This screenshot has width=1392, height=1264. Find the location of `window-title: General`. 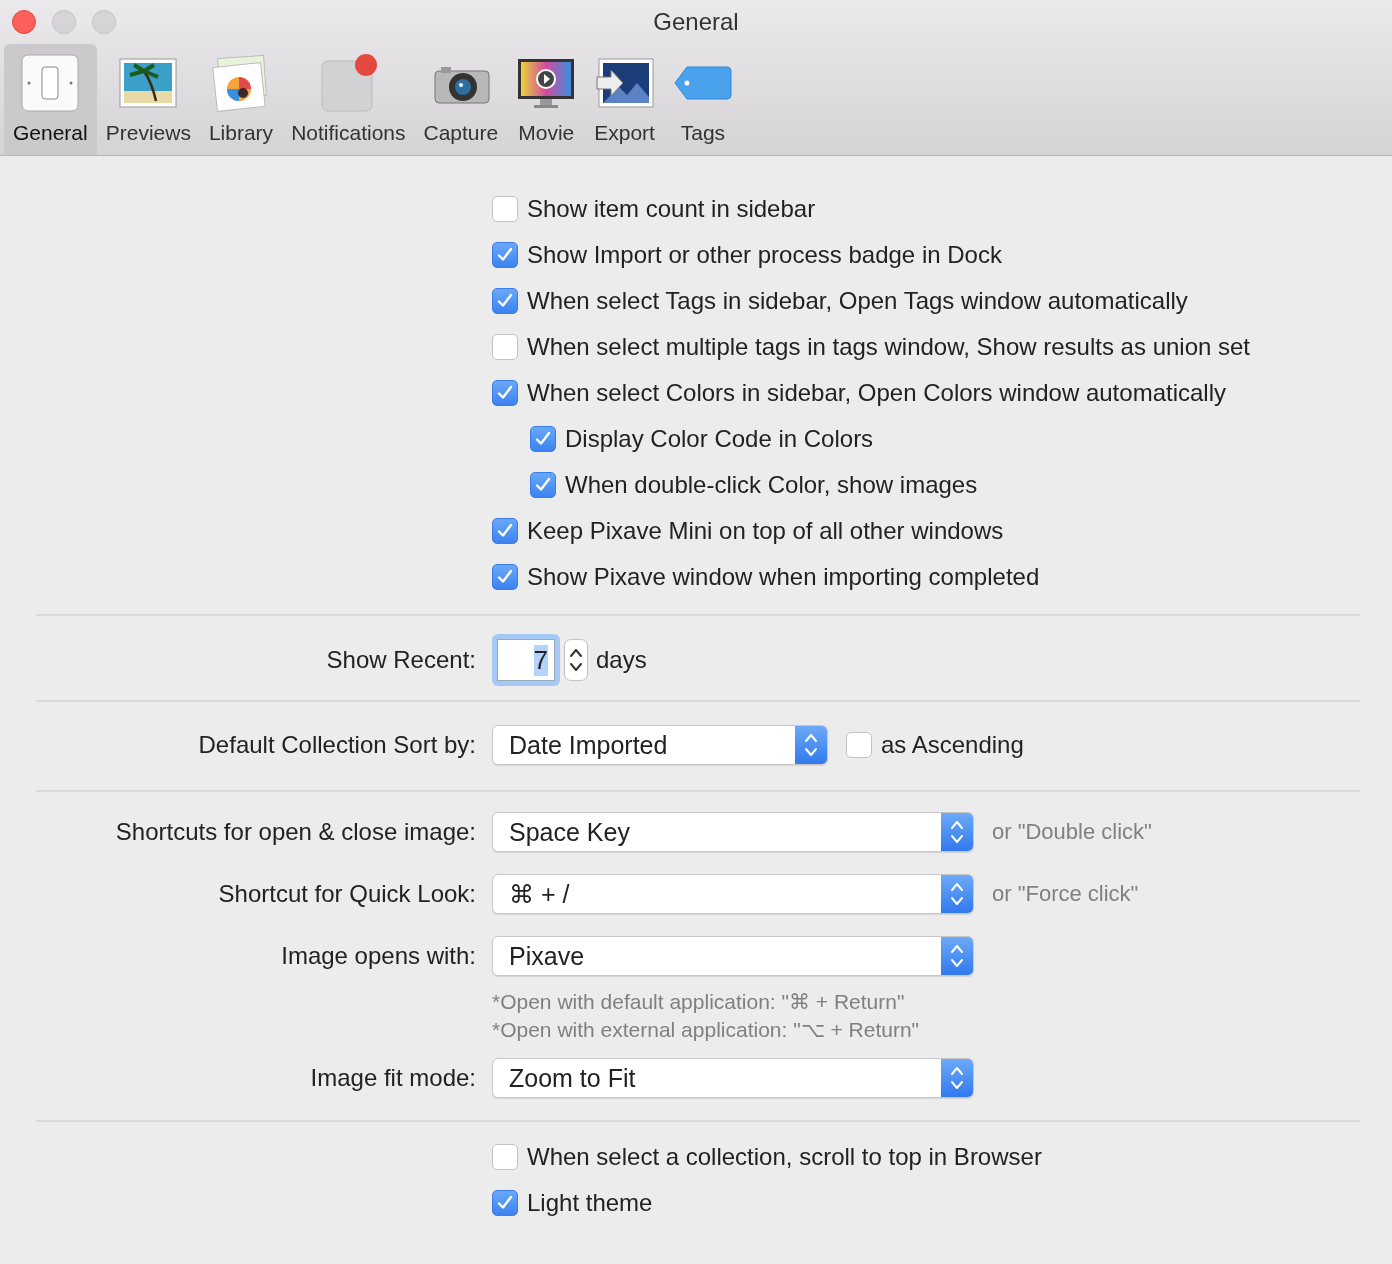

window-title: General is located at coordinates (696, 22).